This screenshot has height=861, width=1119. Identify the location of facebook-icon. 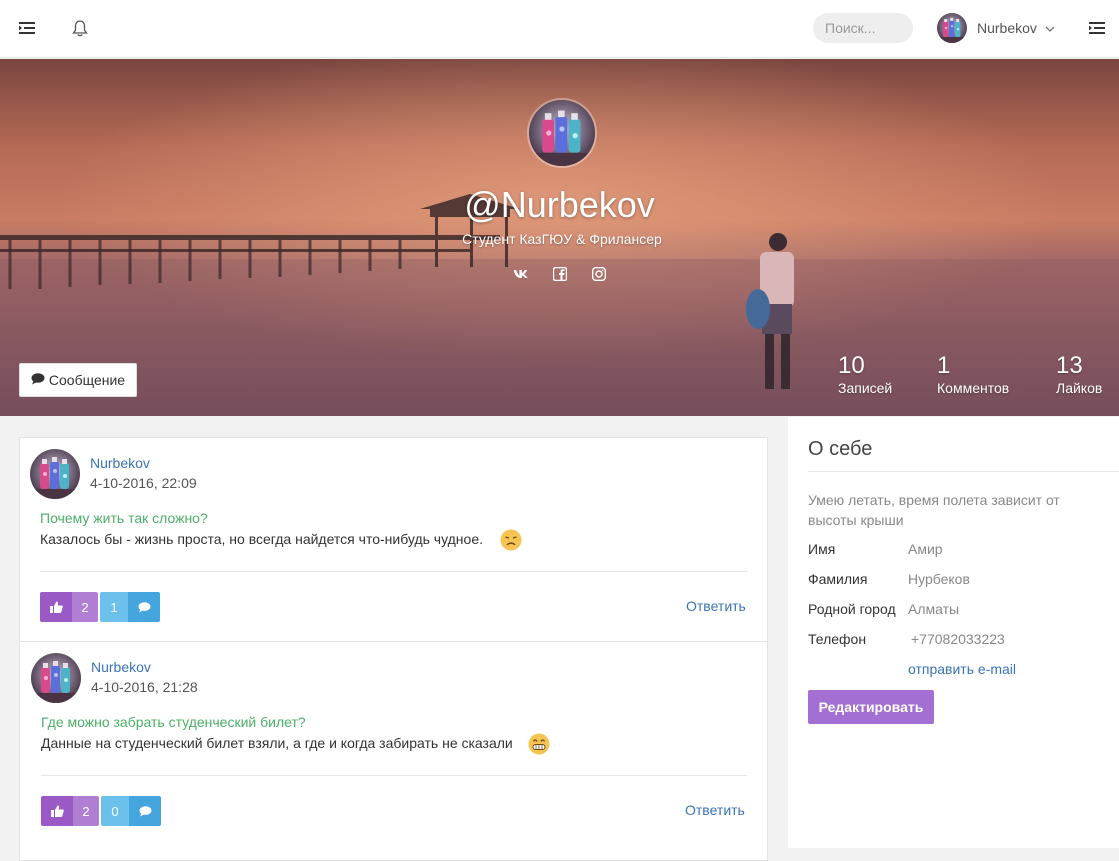
(560, 274).